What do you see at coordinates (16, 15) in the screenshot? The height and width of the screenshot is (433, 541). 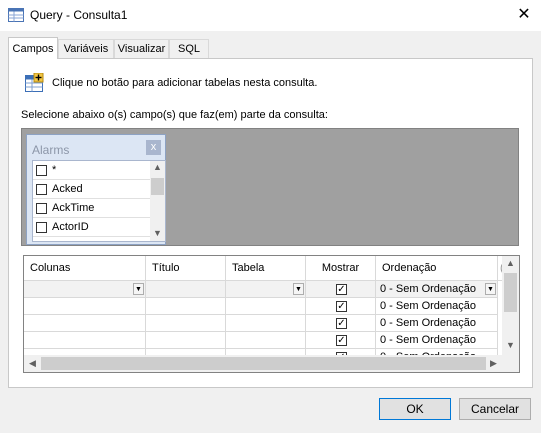 I see `table-window-icon` at bounding box center [16, 15].